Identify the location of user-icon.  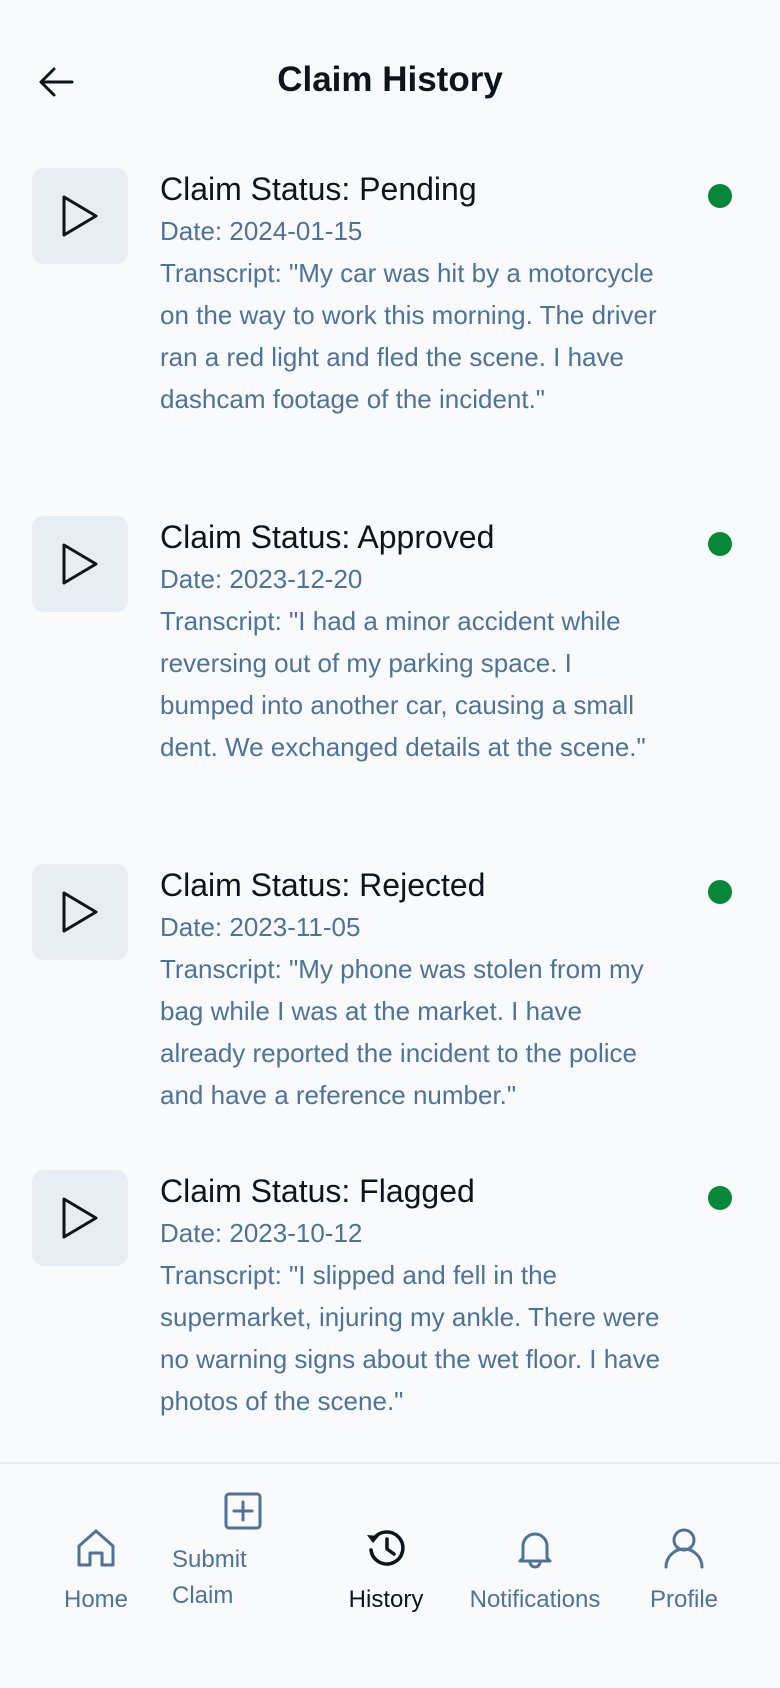
(684, 1548).